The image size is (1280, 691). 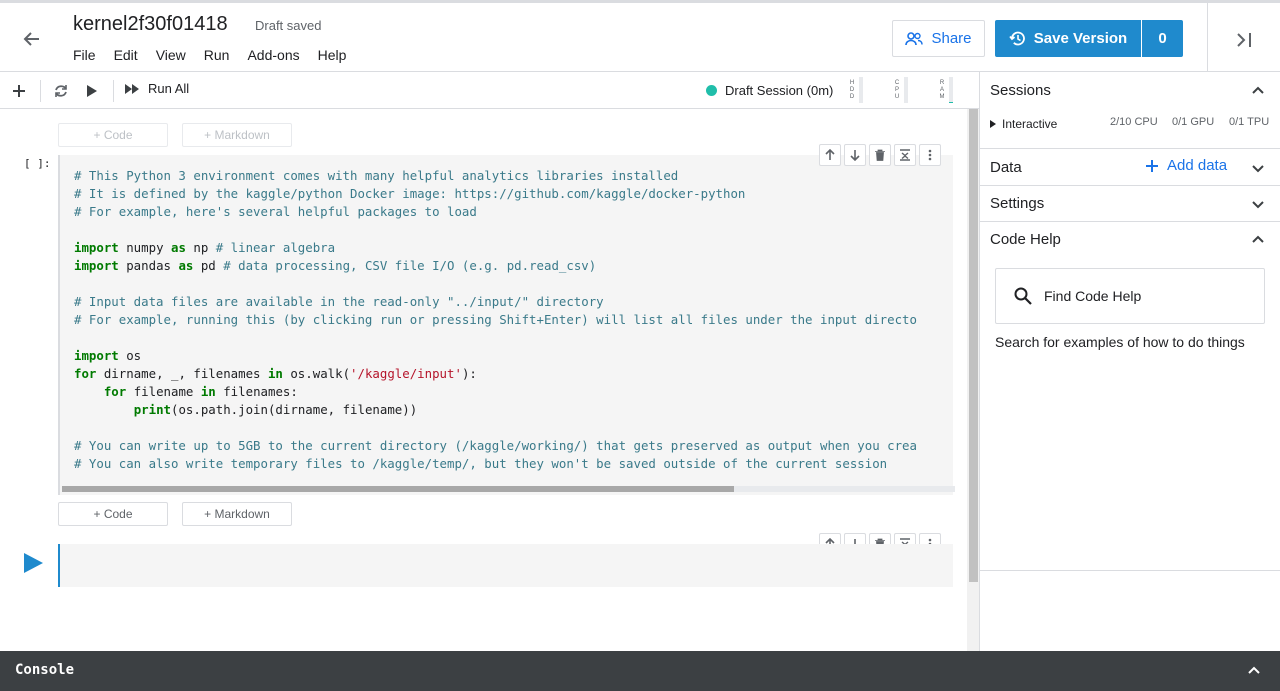 I want to click on version-count-badge: 0, so click(x=1162, y=38).